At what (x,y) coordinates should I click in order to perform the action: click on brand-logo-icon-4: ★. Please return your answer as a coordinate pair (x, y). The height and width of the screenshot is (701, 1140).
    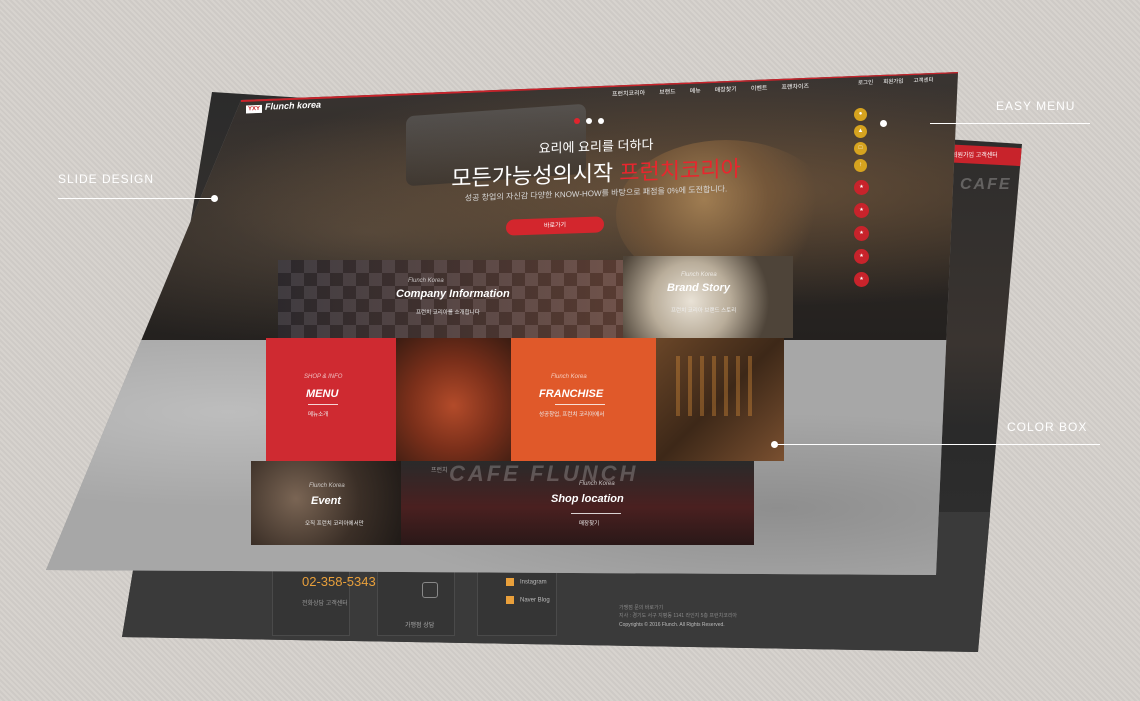
    Looking at the image, I should click on (861, 256).